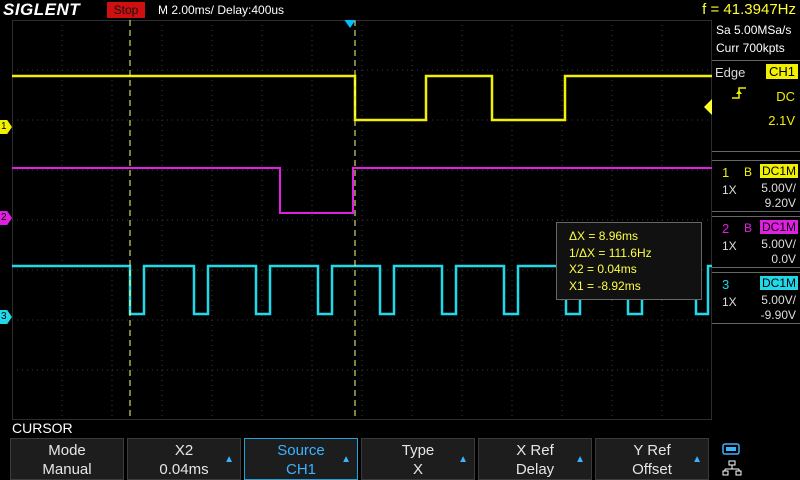  What do you see at coordinates (126, 10) in the screenshot?
I see `run-stop-badge: Stop` at bounding box center [126, 10].